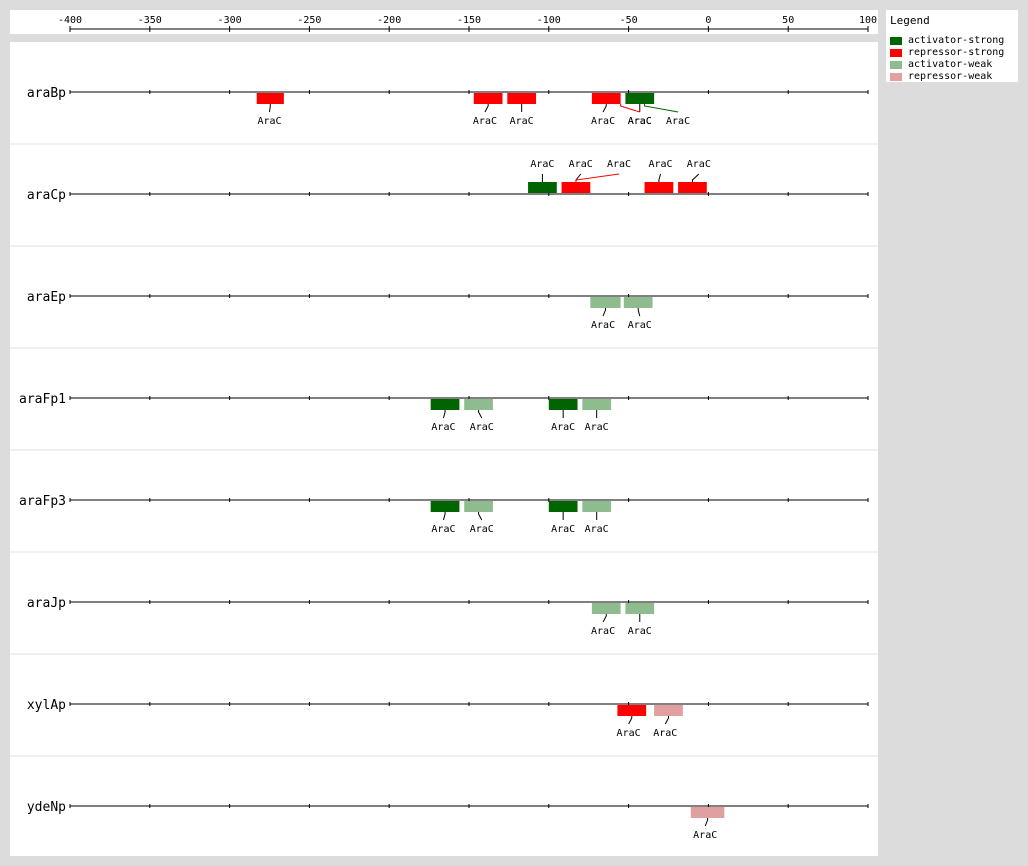 This screenshot has height=866, width=1028. Describe the element at coordinates (469, 20) in the screenshot. I see `axis-tick-label: -150` at that location.